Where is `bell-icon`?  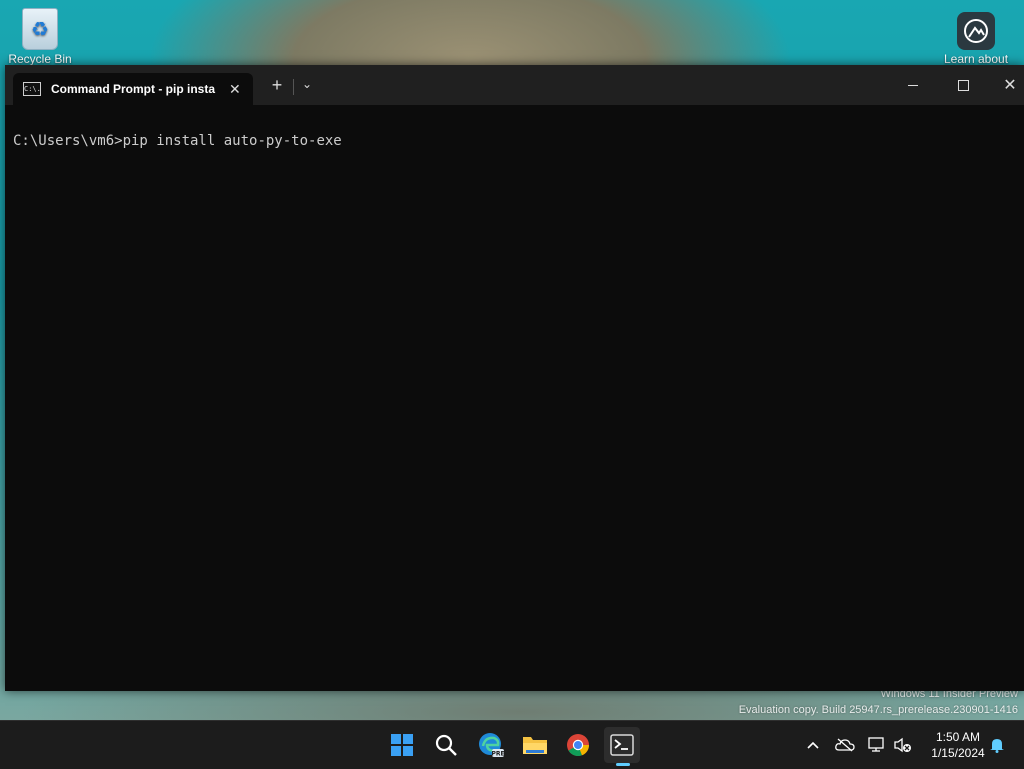
bell-icon is located at coordinates (997, 746).